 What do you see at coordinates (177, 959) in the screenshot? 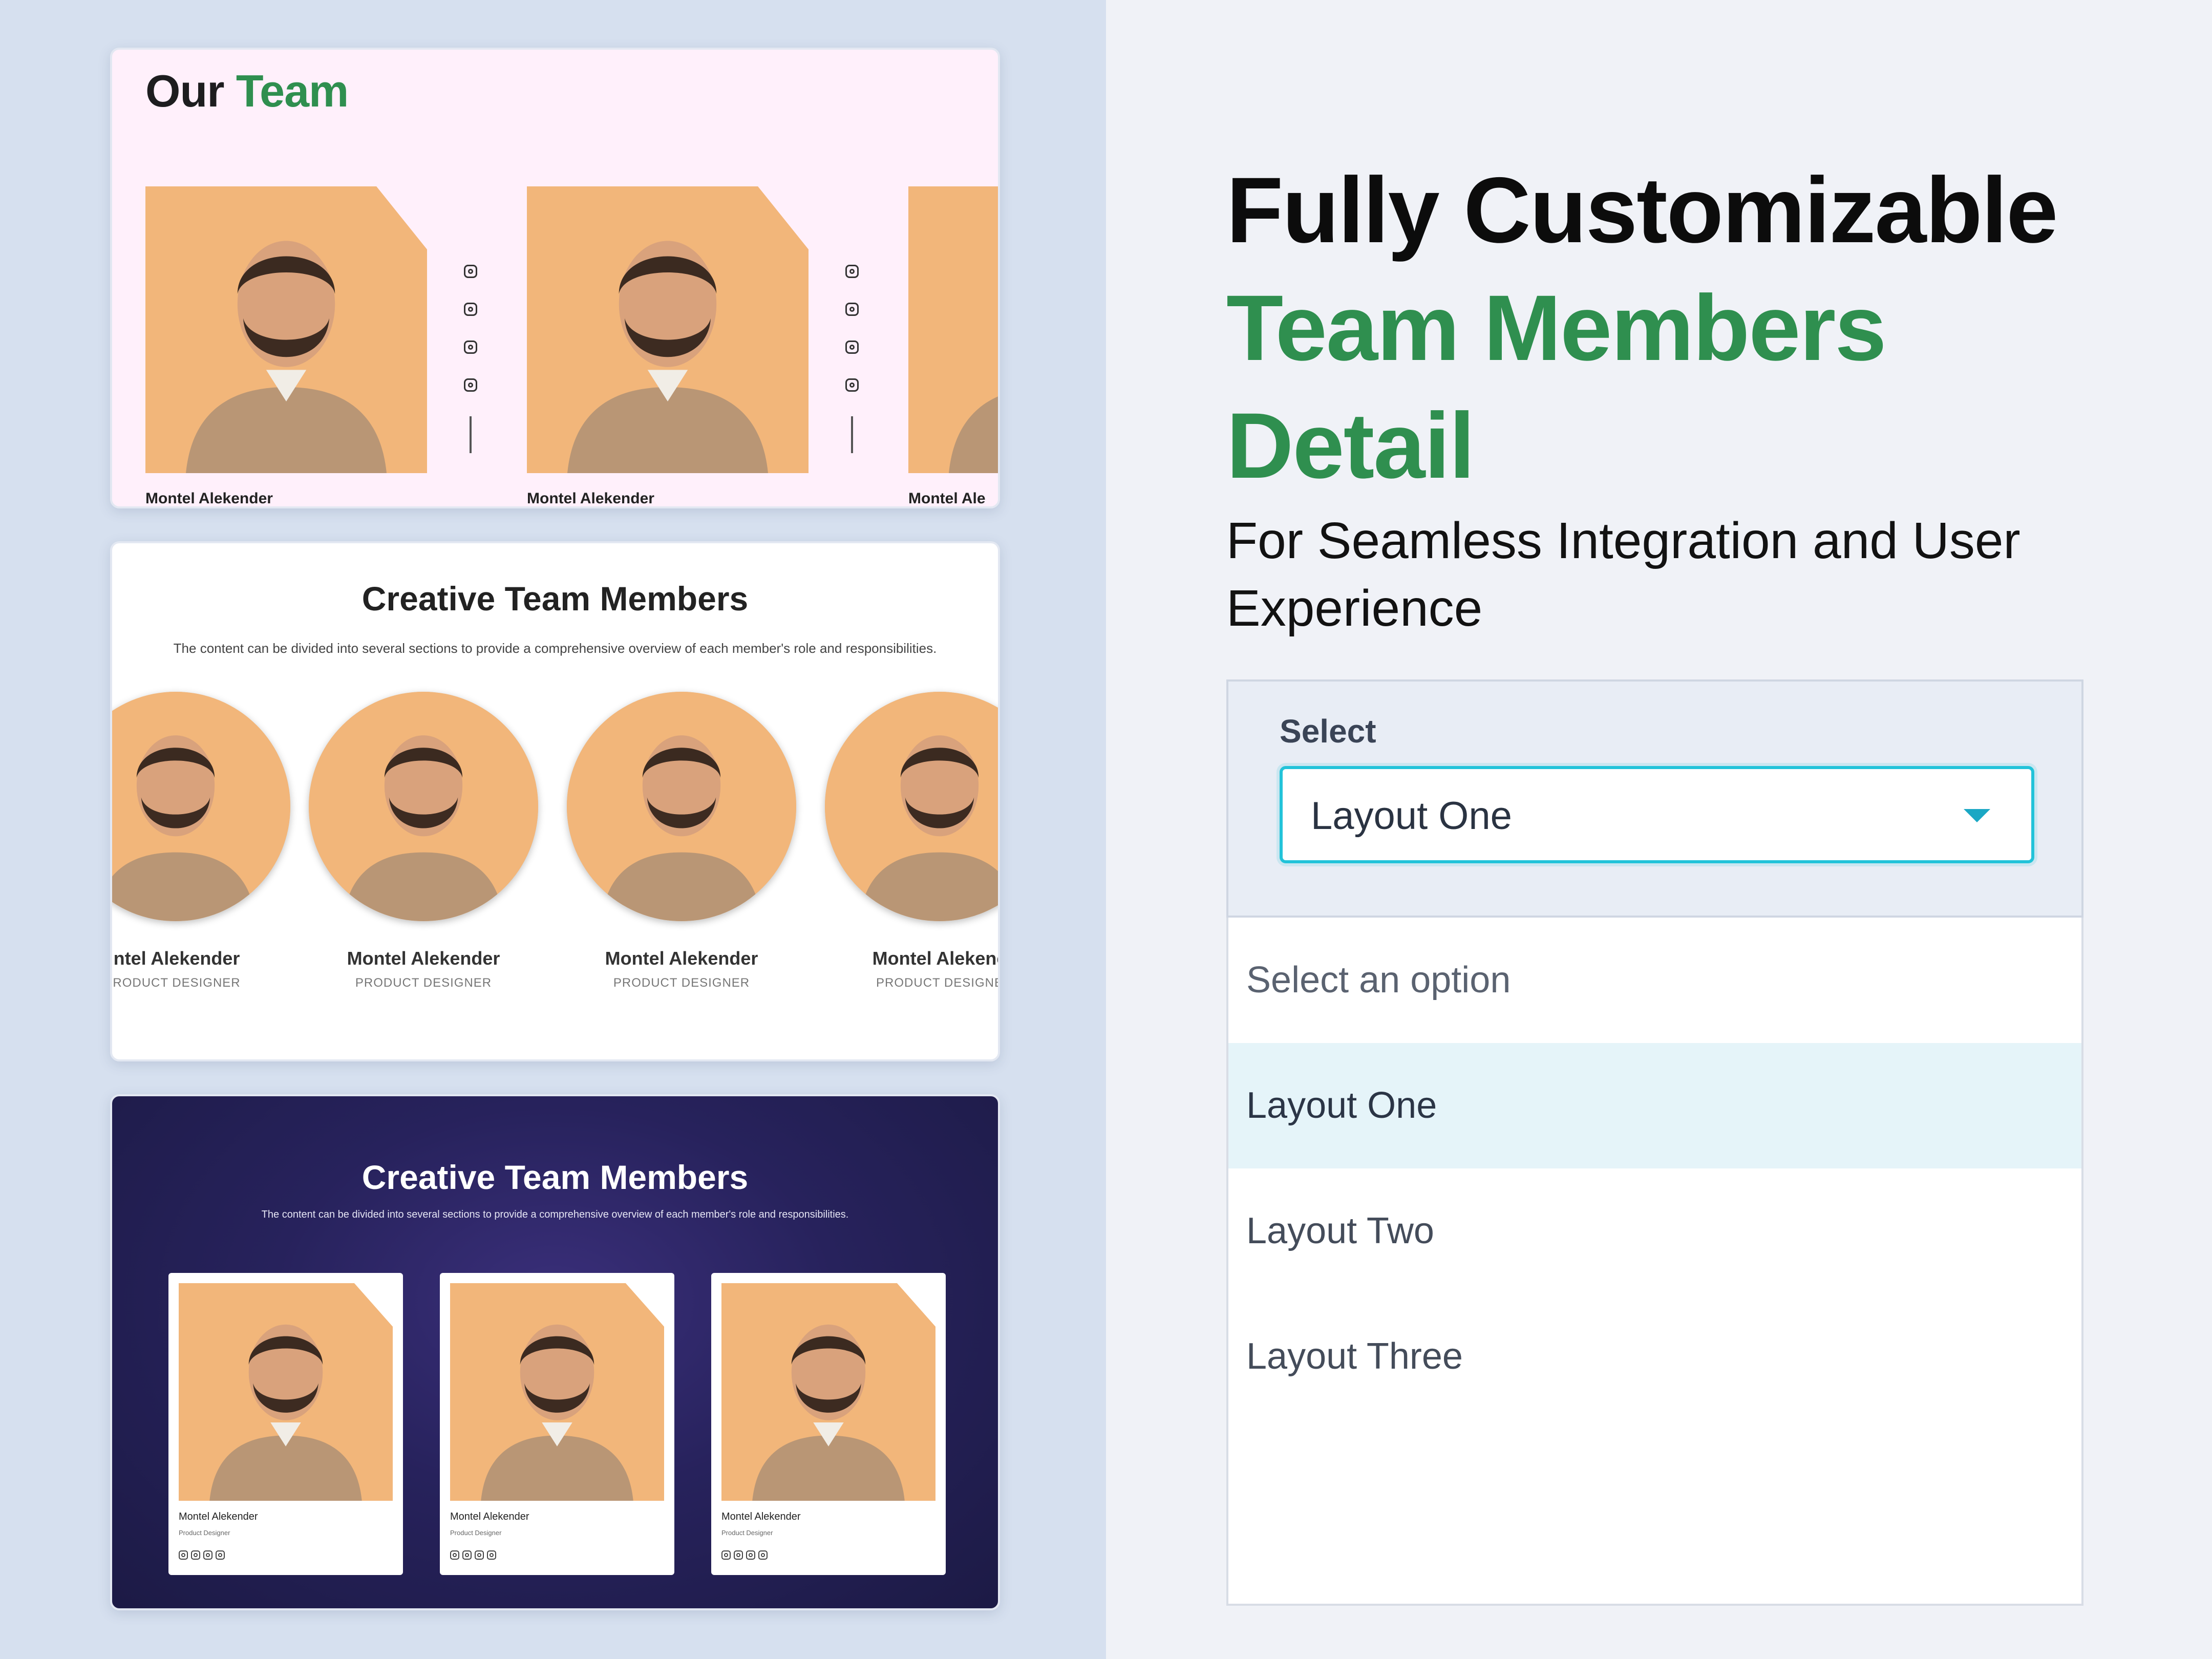
I see `member-name: ntel Alekender` at bounding box center [177, 959].